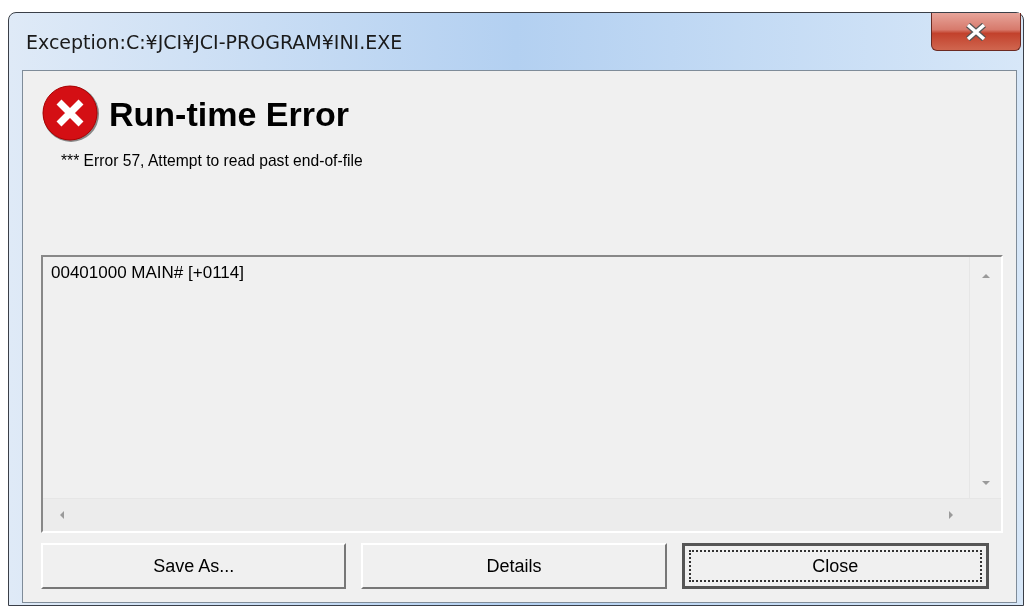 The image size is (1028, 610). I want to click on dialog-button: Details, so click(514, 566).